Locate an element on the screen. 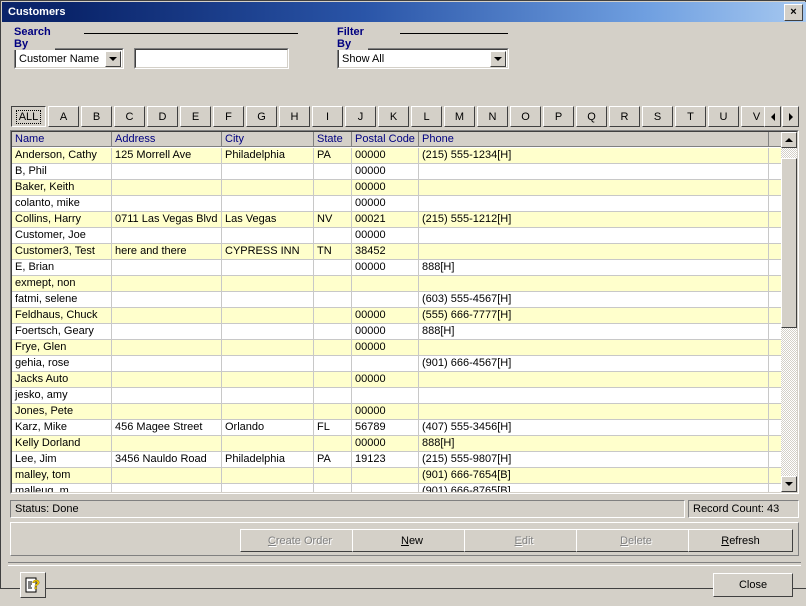 Image resolution: width=806 pixels, height=606 pixels. cell-name: Customer, Joe is located at coordinates (62, 235).